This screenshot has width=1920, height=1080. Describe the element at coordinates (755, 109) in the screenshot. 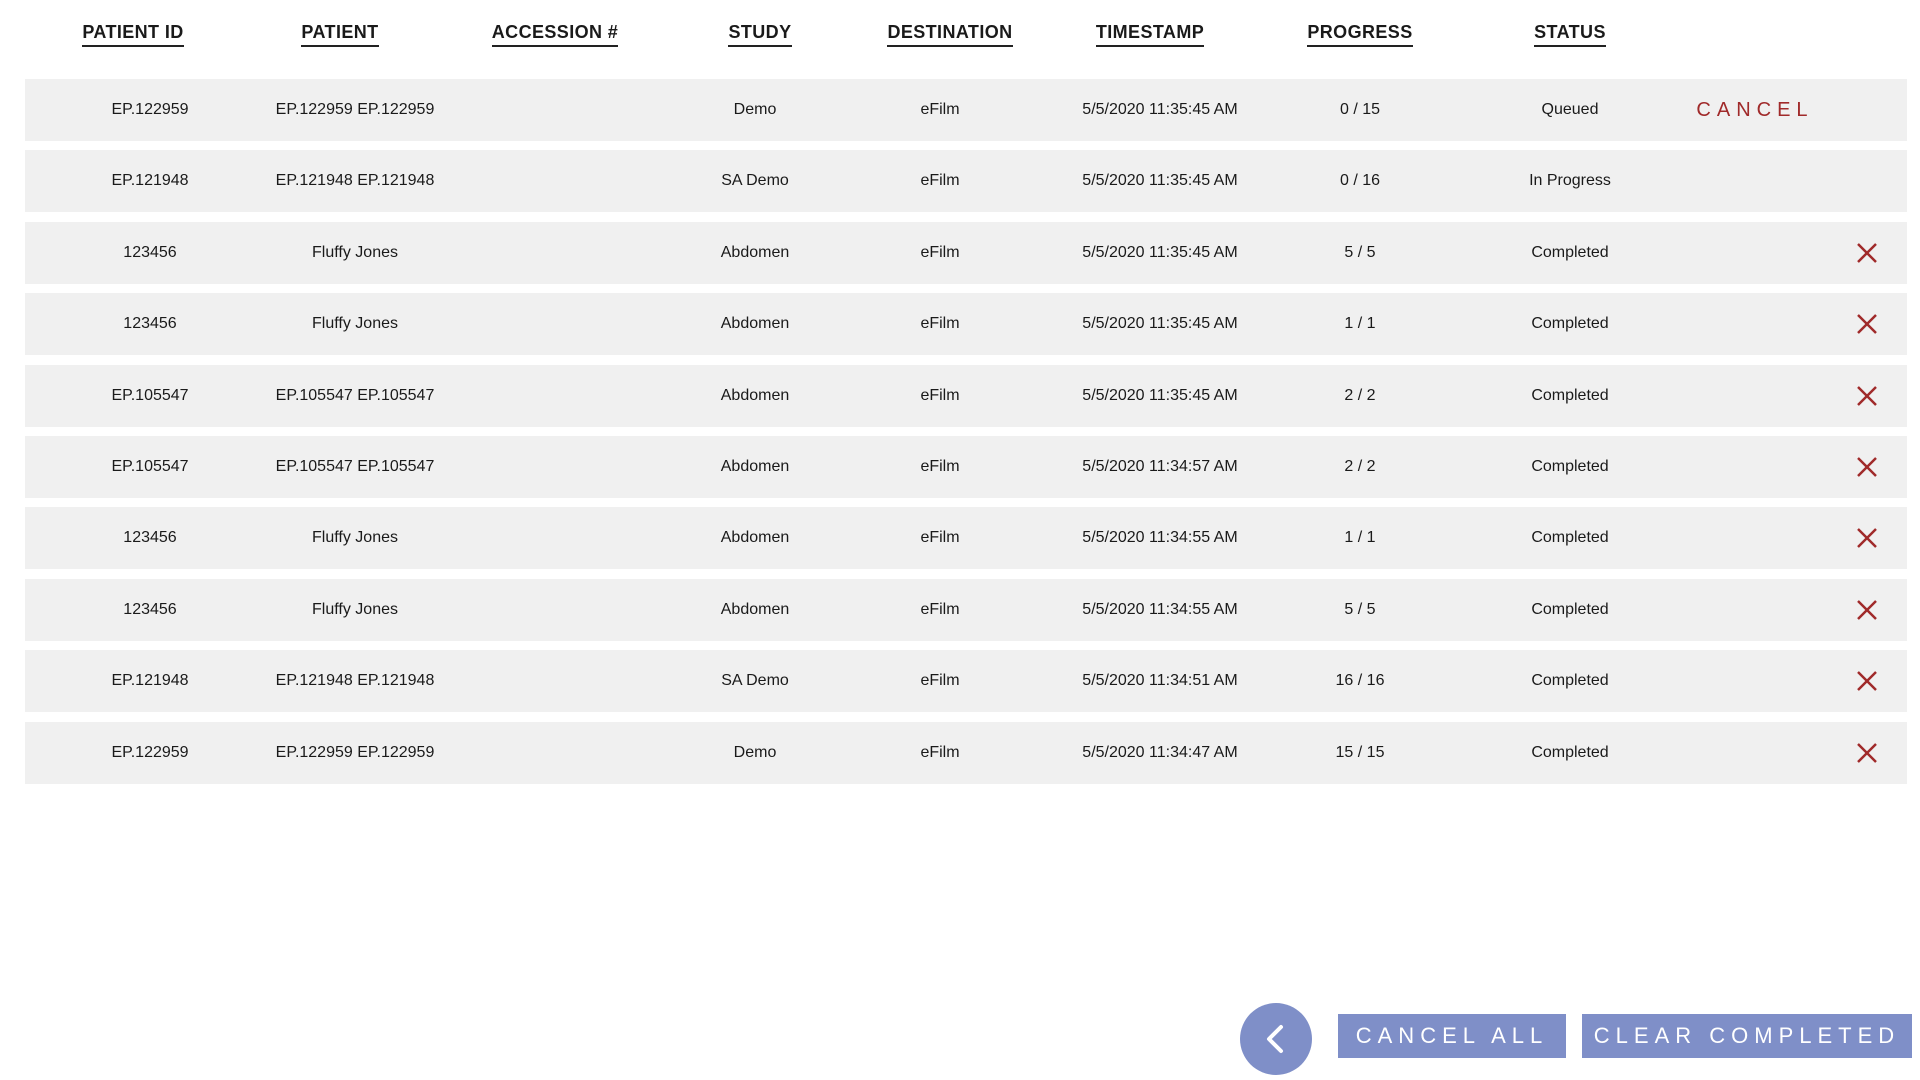

I see `study-cell: Demo` at that location.